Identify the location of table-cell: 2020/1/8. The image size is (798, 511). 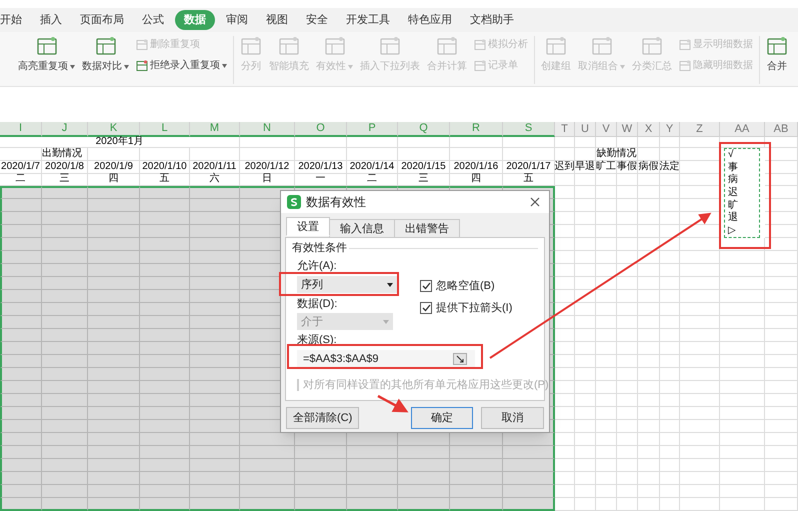
(65, 167).